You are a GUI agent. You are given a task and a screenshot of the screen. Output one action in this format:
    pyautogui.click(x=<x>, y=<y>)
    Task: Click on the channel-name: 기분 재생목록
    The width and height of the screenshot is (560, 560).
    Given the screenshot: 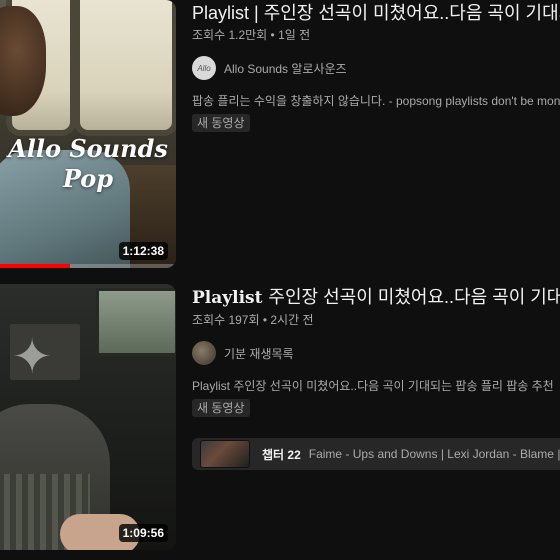 What is the action you would take?
    pyautogui.click(x=259, y=353)
    